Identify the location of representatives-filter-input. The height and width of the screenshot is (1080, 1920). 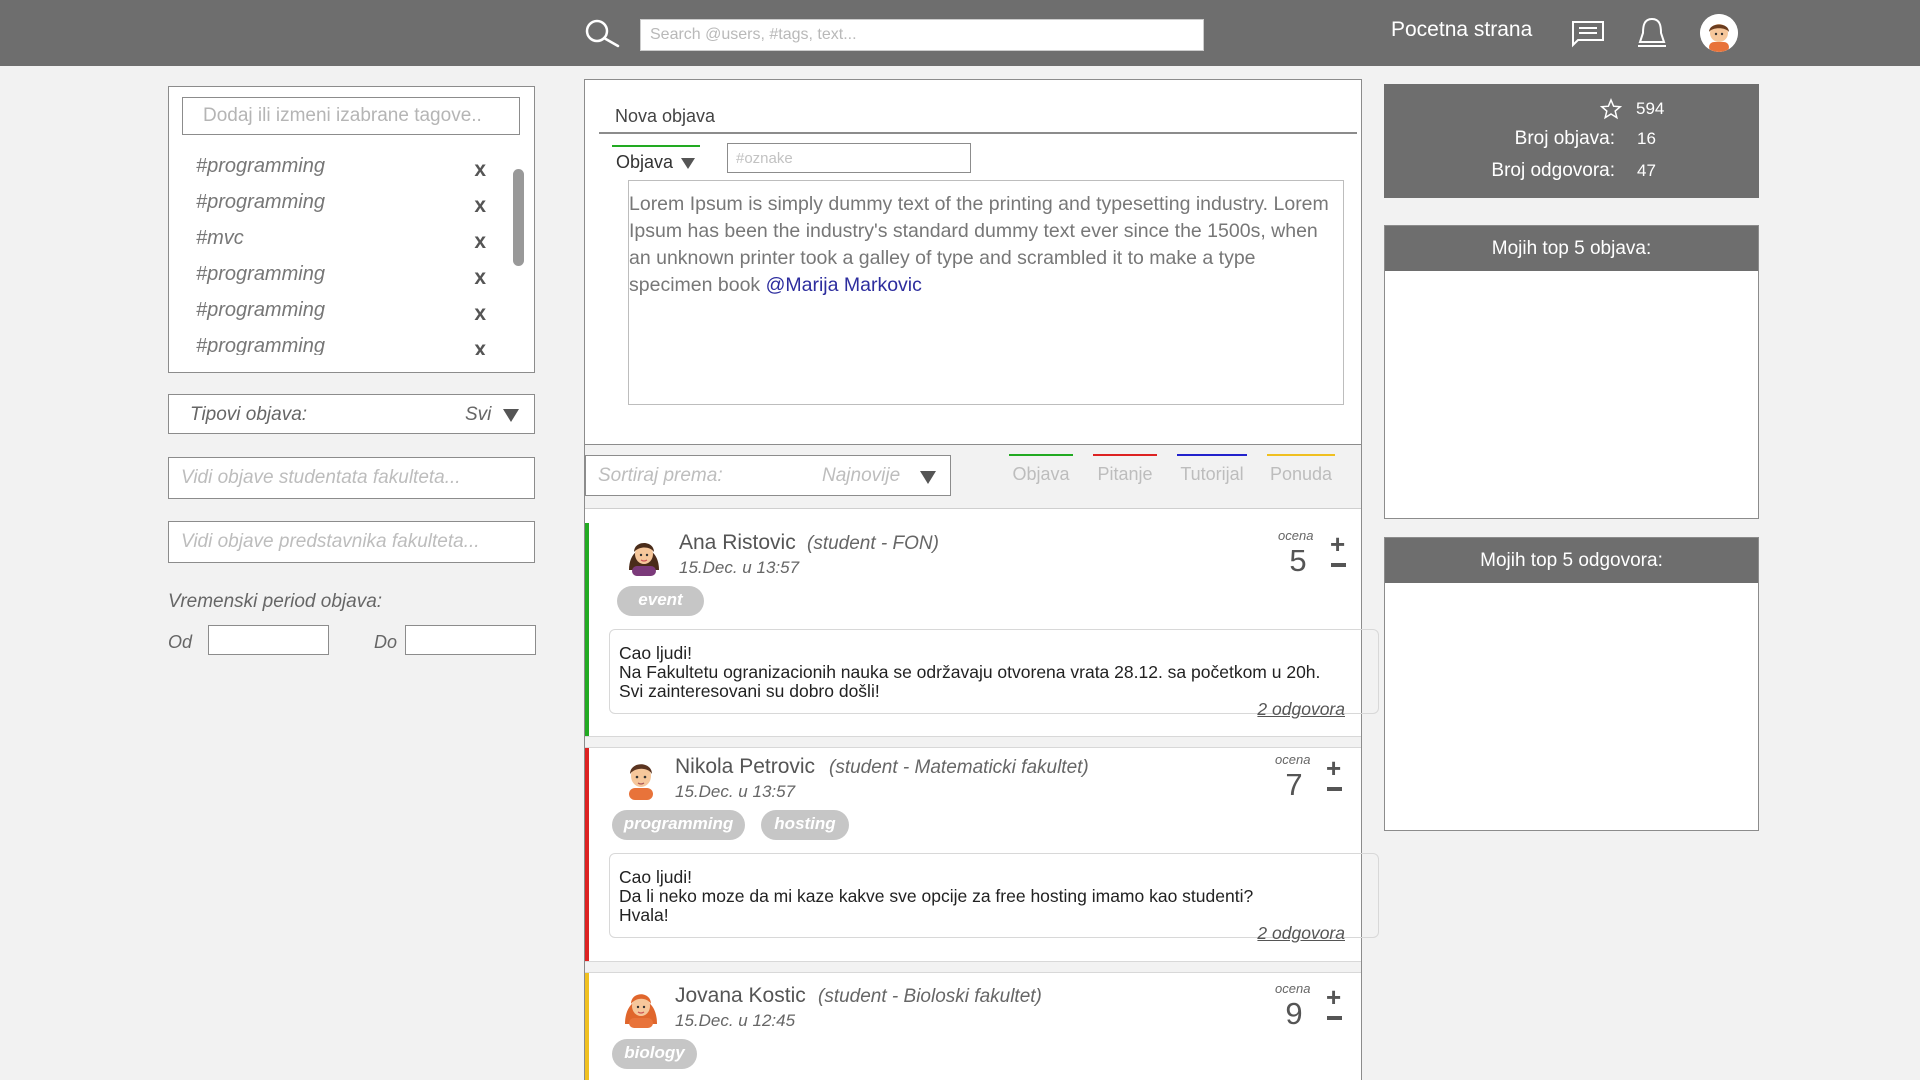
(351, 542).